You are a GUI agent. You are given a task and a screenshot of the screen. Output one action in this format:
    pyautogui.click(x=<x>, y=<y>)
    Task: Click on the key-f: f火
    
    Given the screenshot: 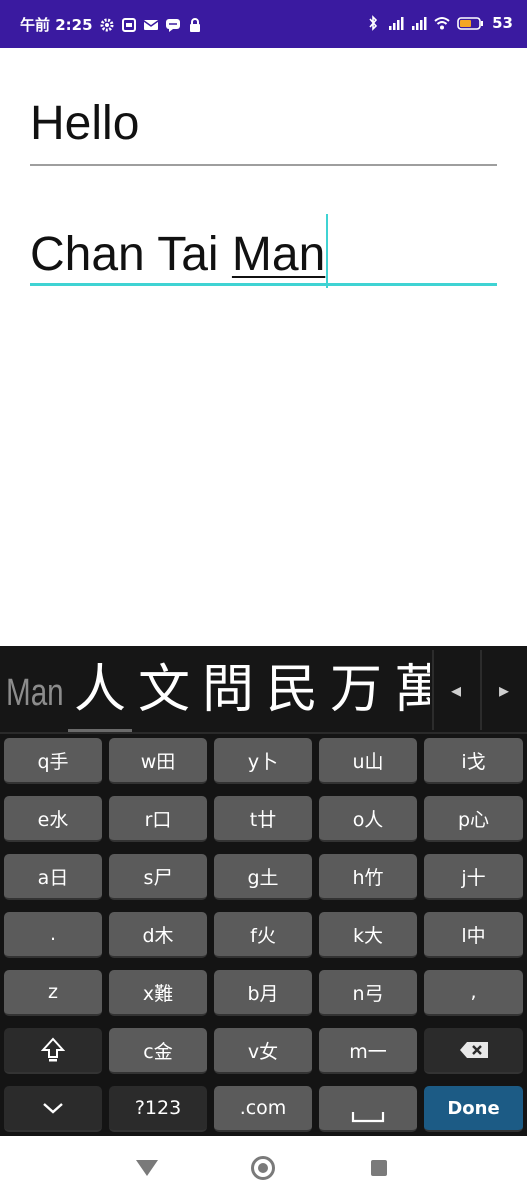 What is the action you would take?
    pyautogui.click(x=263, y=935)
    